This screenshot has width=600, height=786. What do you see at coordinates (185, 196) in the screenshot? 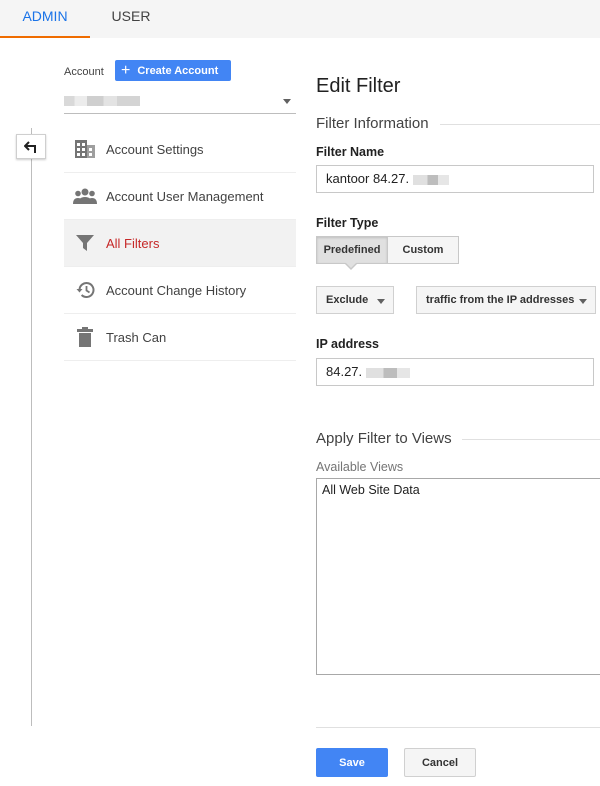
I see `nav-item-label: Account User Management` at bounding box center [185, 196].